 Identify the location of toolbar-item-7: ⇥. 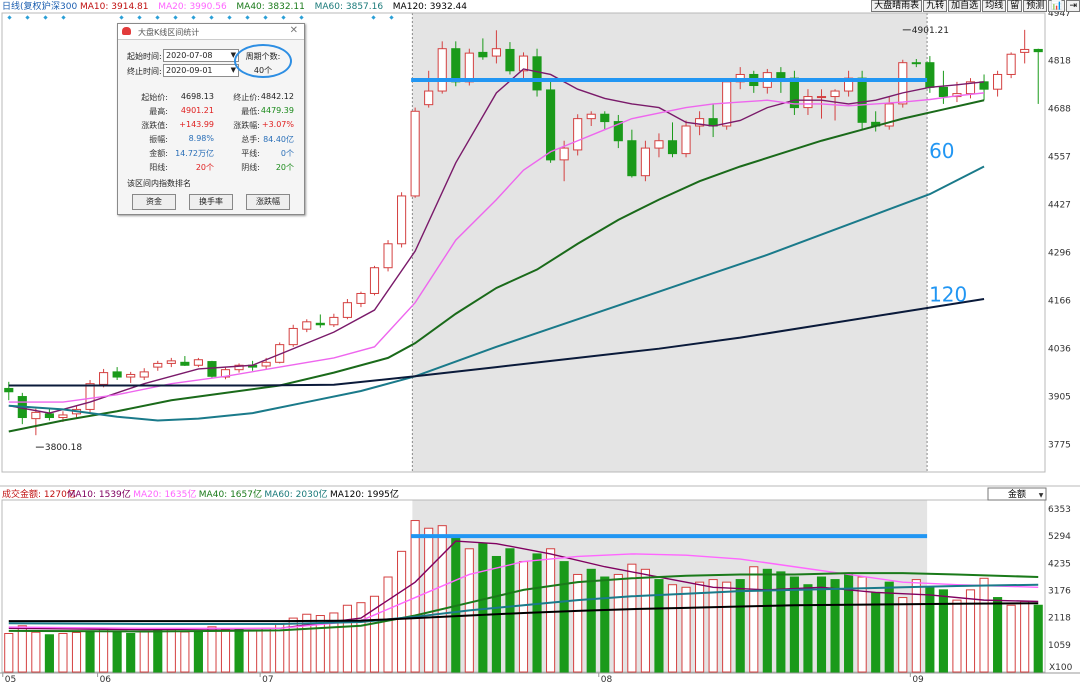
(1073, 6).